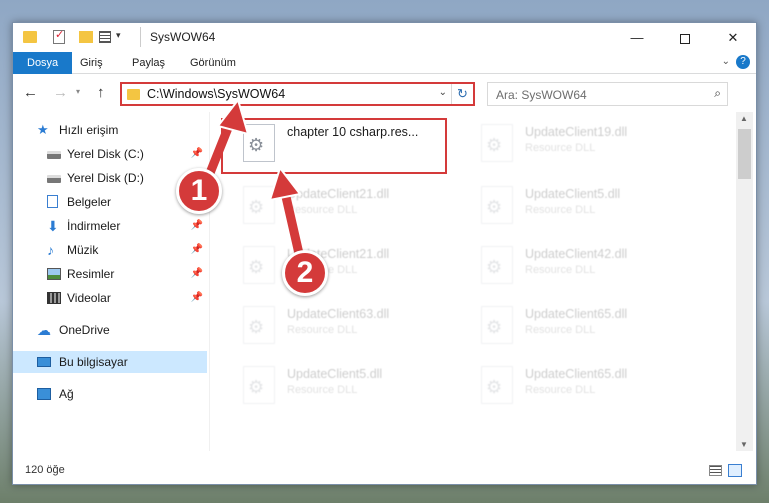 This screenshot has height=503, width=769. I want to click on step-1-badge: 1, so click(199, 191).